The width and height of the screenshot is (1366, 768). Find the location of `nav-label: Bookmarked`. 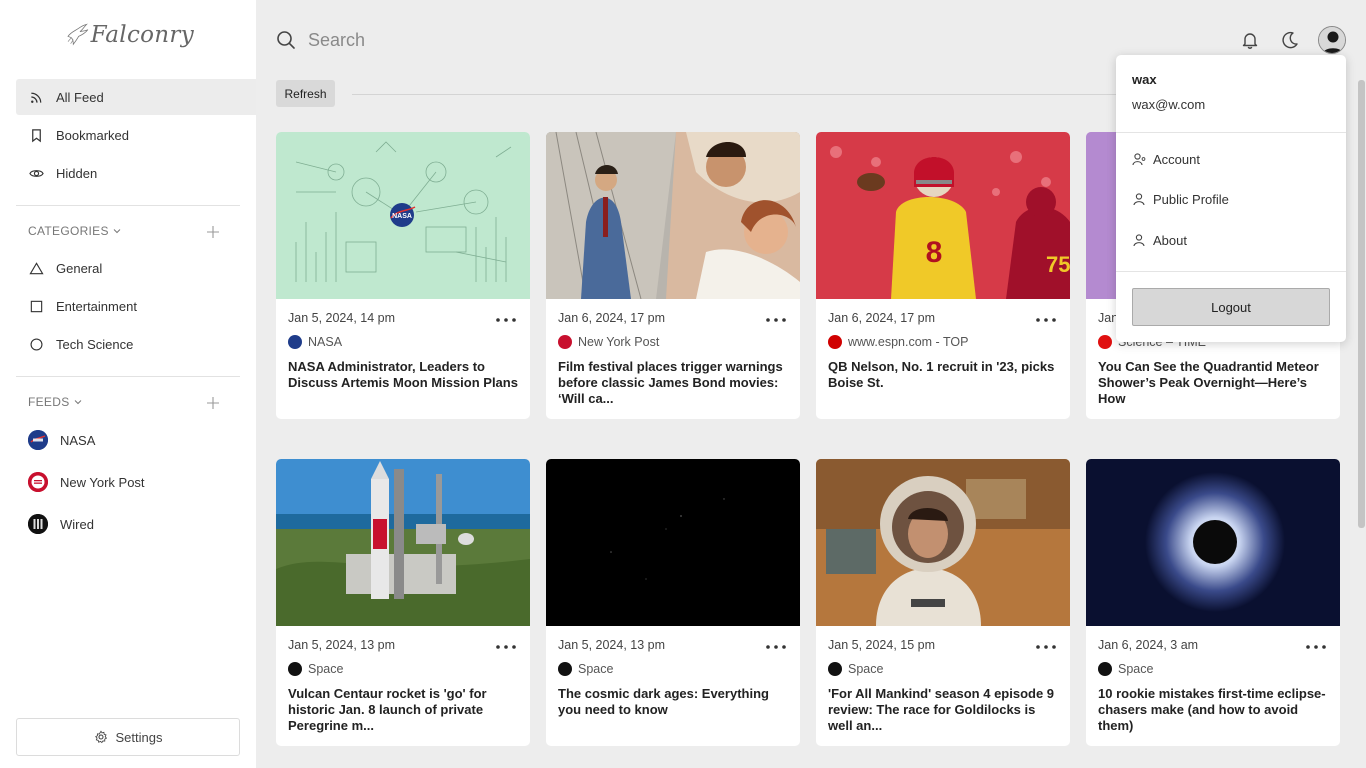

nav-label: Bookmarked is located at coordinates (92, 135).